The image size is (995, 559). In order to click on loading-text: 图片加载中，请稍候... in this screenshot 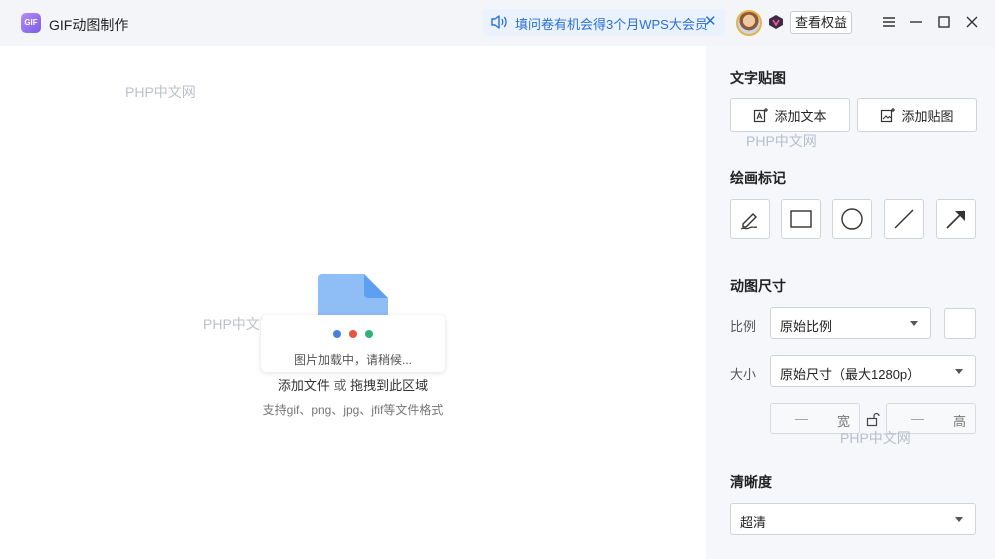, I will do `click(352, 360)`.